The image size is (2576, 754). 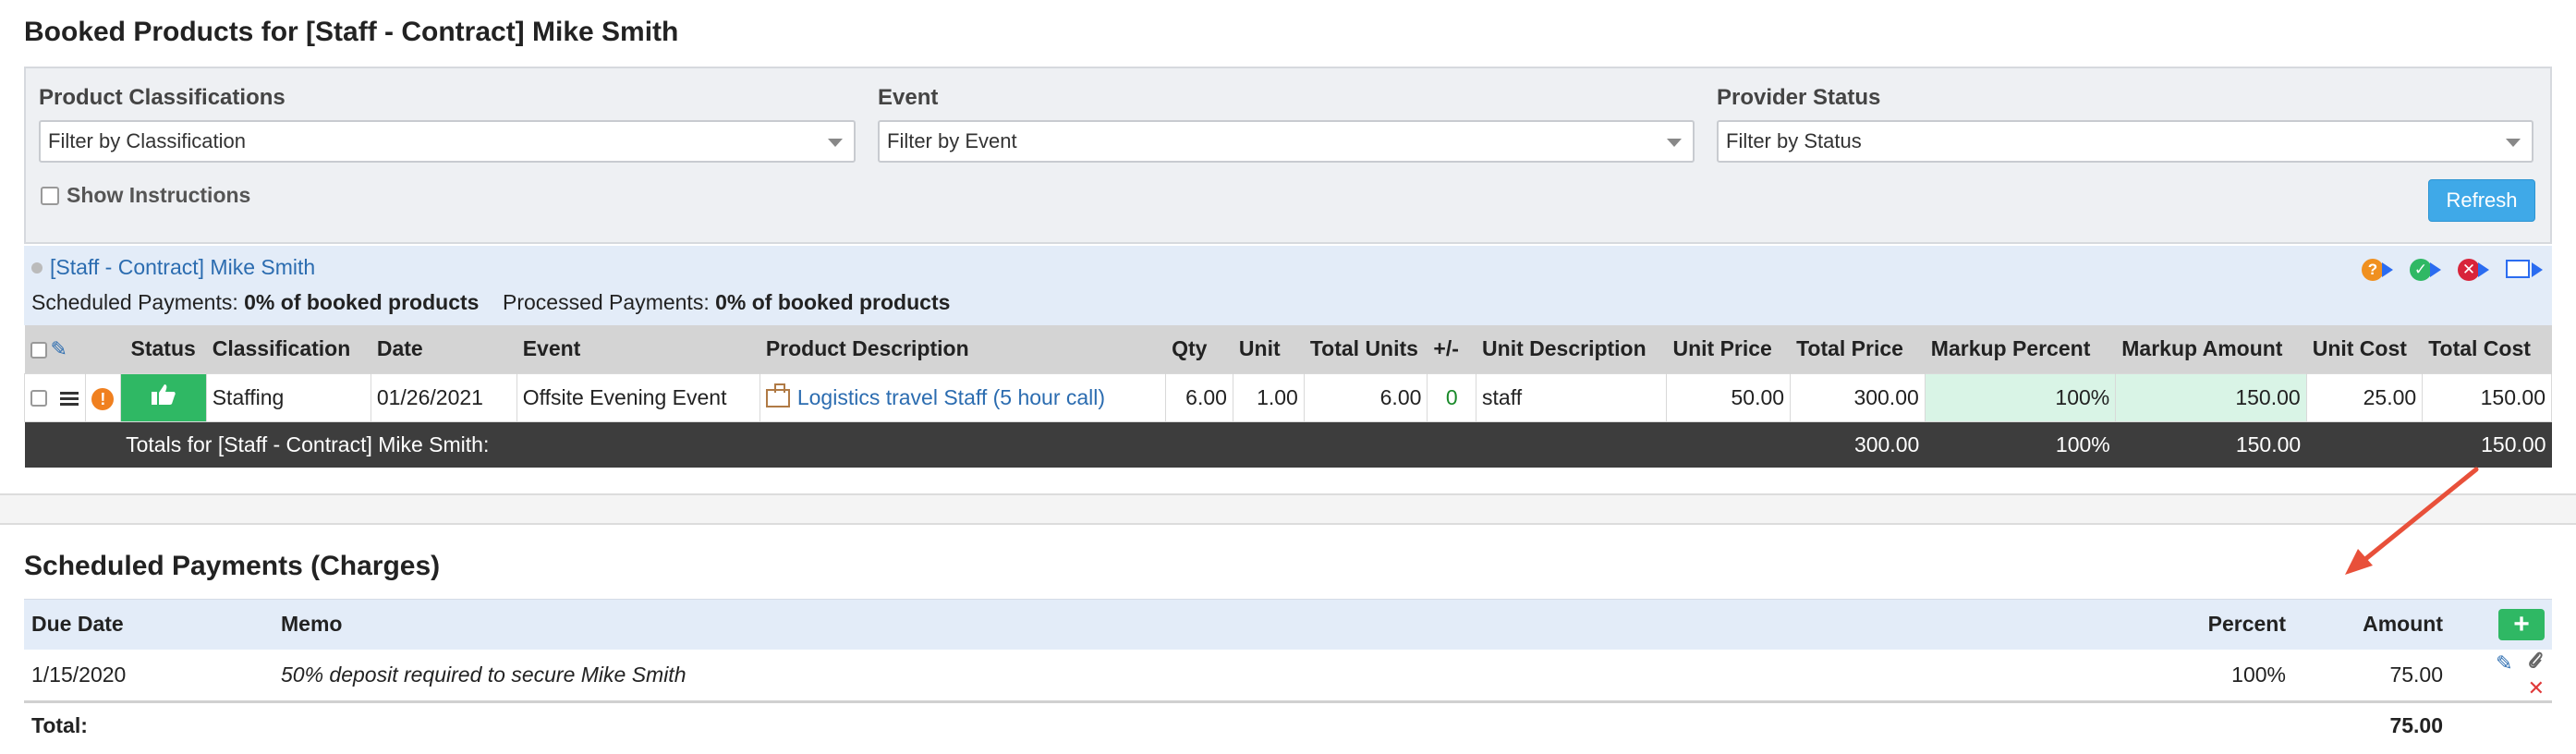 I want to click on select-all-header: ✎, so click(x=55, y=349).